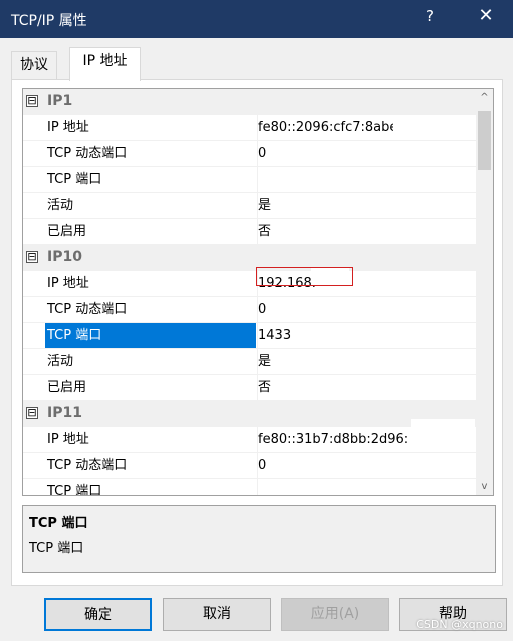 Image resolution: width=513 pixels, height=641 pixels. I want to click on category-row: ⊟ IP10, so click(249, 258).